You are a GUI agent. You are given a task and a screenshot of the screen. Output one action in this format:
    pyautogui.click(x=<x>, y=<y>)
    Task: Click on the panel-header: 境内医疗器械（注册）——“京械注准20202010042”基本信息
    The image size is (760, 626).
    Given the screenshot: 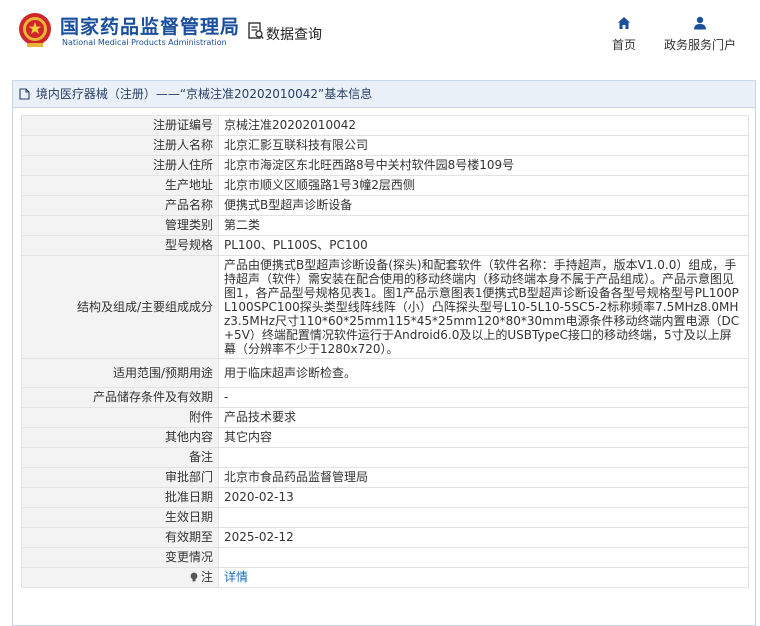 What is the action you would take?
    pyautogui.click(x=384, y=94)
    